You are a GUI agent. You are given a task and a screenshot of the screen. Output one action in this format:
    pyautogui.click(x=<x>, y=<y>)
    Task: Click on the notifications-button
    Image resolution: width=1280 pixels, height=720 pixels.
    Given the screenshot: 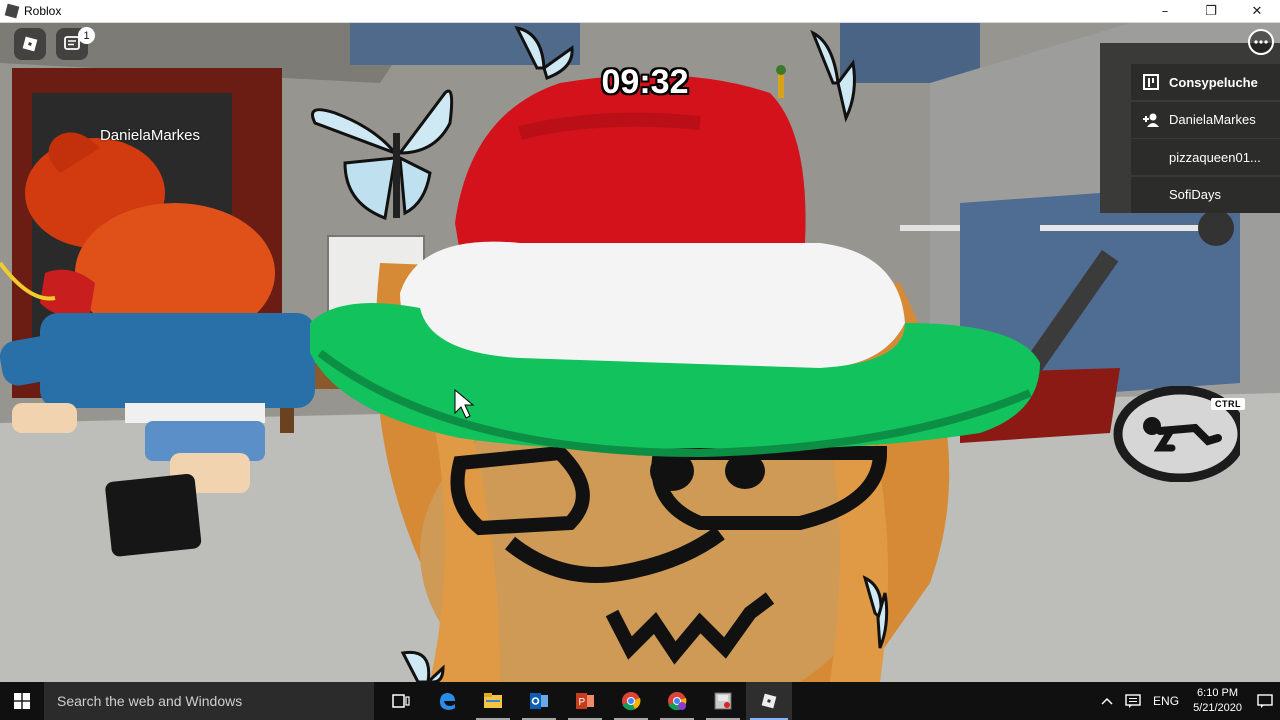 What is the action you would take?
    pyautogui.click(x=1265, y=701)
    